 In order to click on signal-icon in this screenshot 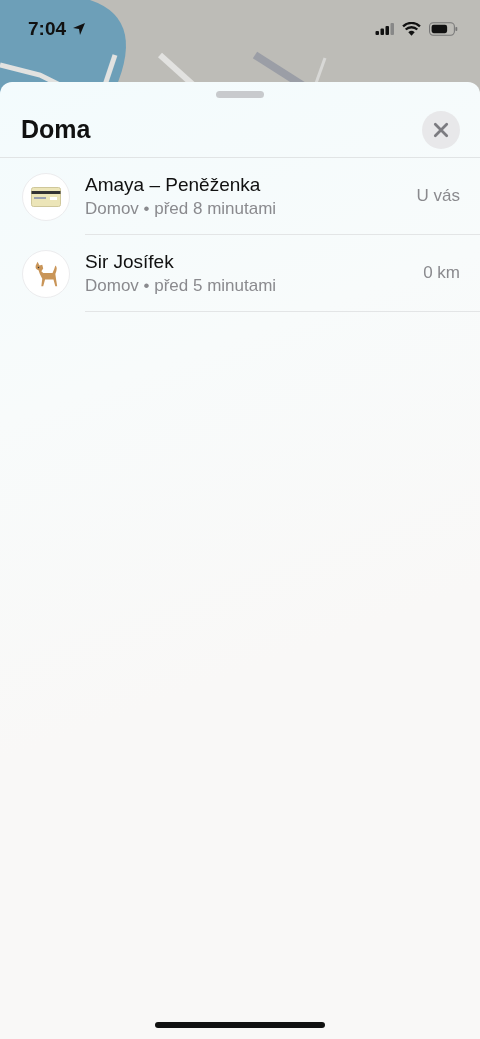, I will do `click(385, 29)`.